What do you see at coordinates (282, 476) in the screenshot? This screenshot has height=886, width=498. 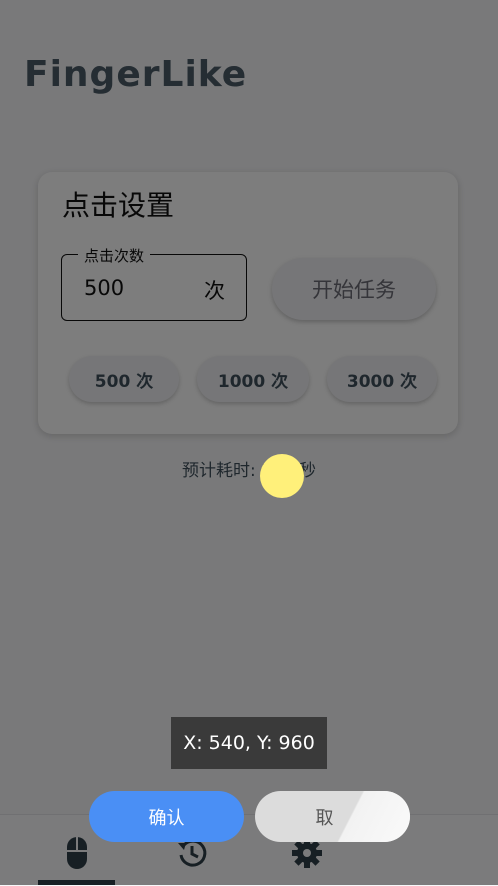 I see `touch-point-marker` at bounding box center [282, 476].